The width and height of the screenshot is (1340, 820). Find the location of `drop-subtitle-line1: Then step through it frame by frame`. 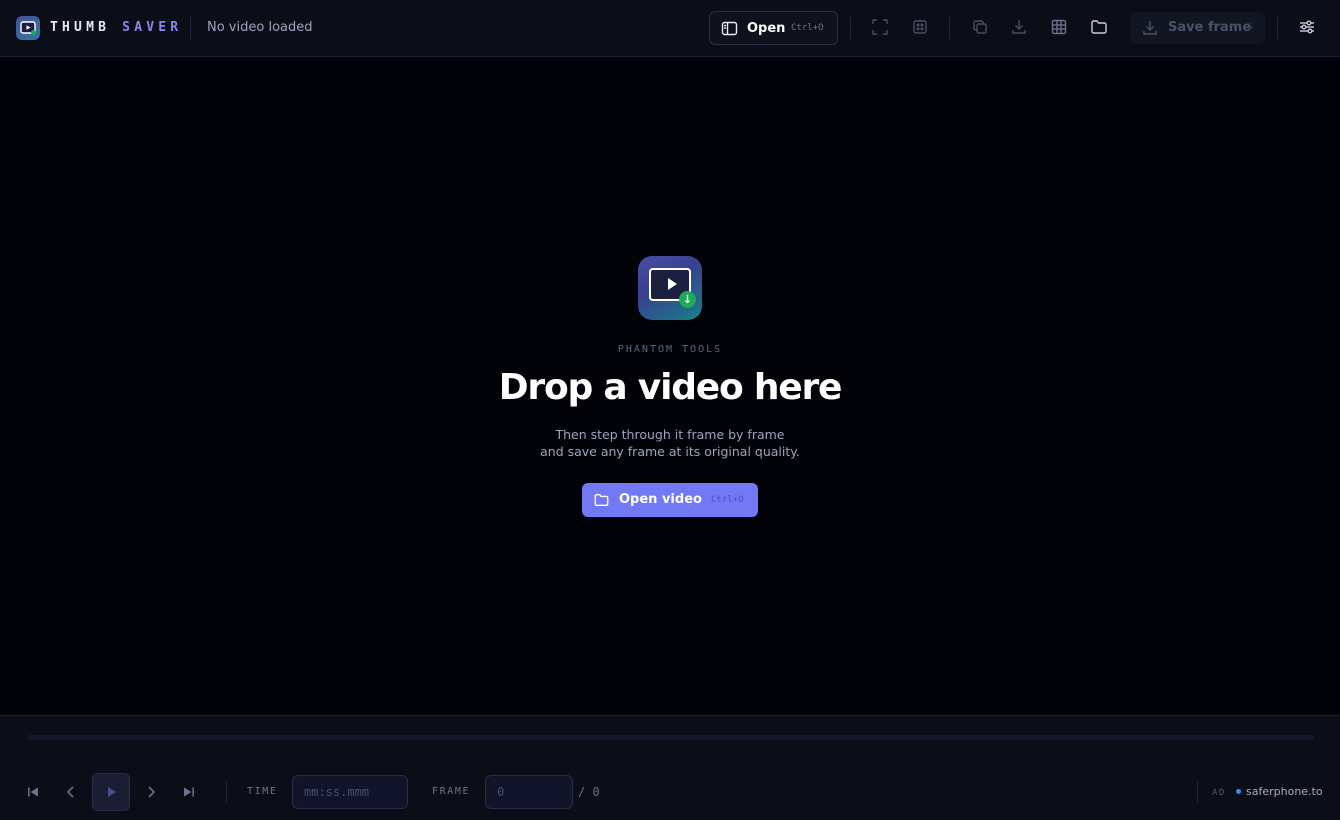

drop-subtitle-line1: Then step through it frame by frame is located at coordinates (670, 434).